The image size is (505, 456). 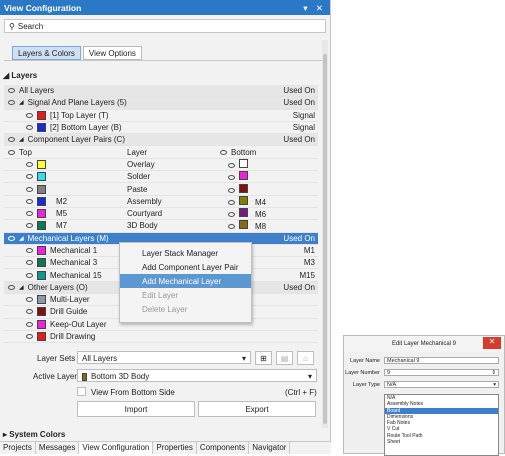 I want to click on layer-pair-row: Solder, so click(x=161, y=177).